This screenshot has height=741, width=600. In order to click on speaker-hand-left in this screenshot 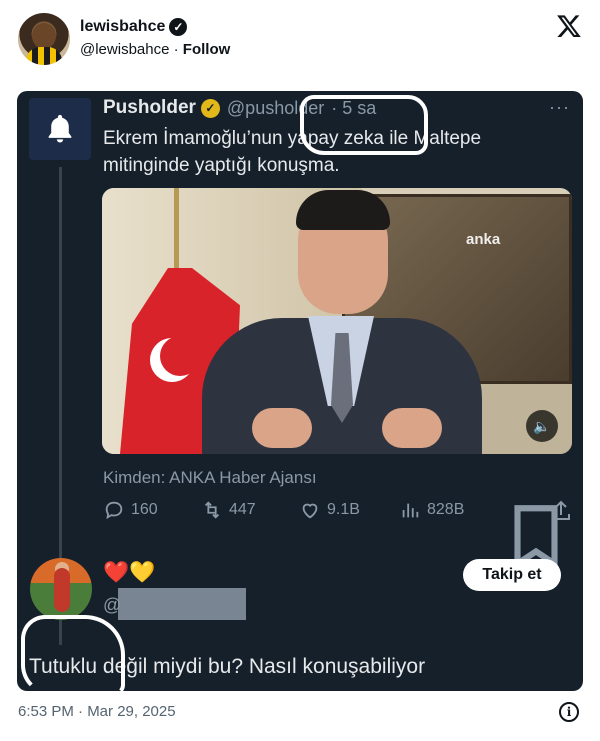, I will do `click(282, 428)`.